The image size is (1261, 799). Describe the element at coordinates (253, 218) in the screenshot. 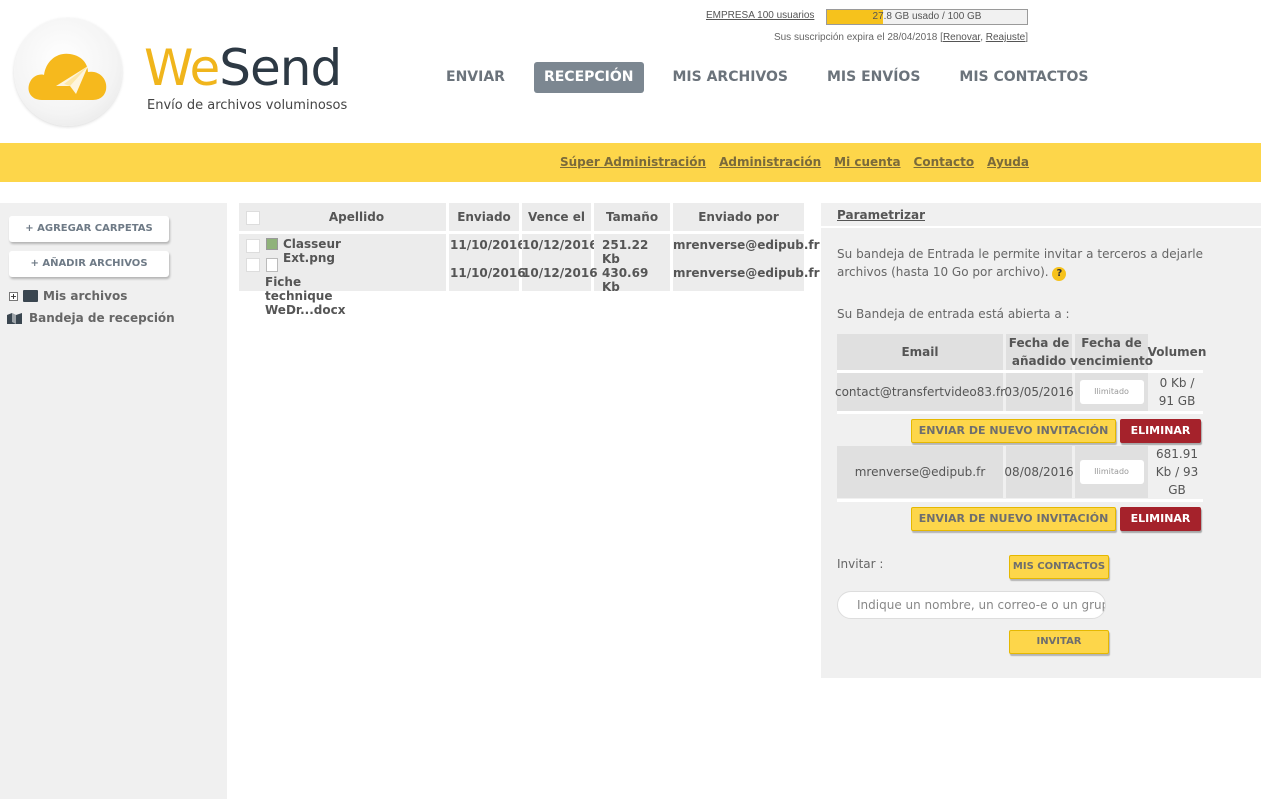

I see `select-all-checkbox` at that location.